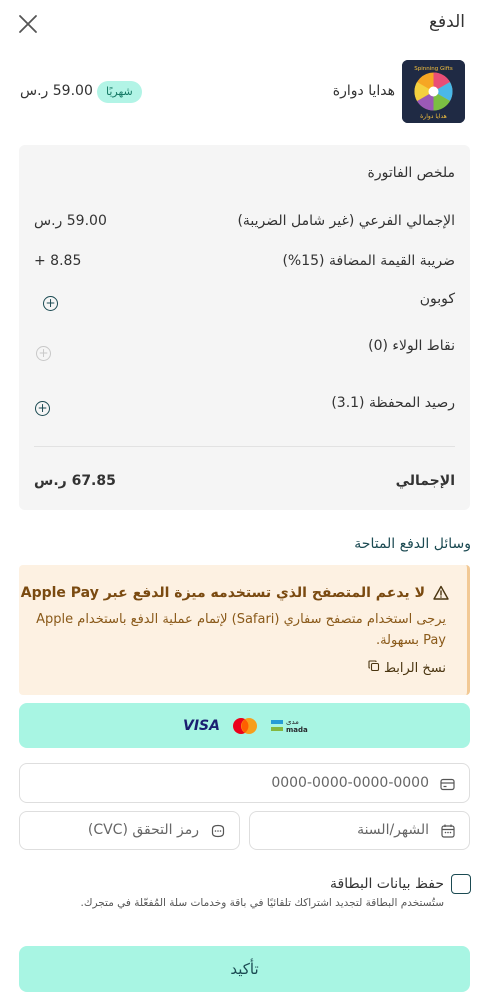 The height and width of the screenshot is (1002, 485). What do you see at coordinates (28, 24) in the screenshot?
I see `close-icon` at bounding box center [28, 24].